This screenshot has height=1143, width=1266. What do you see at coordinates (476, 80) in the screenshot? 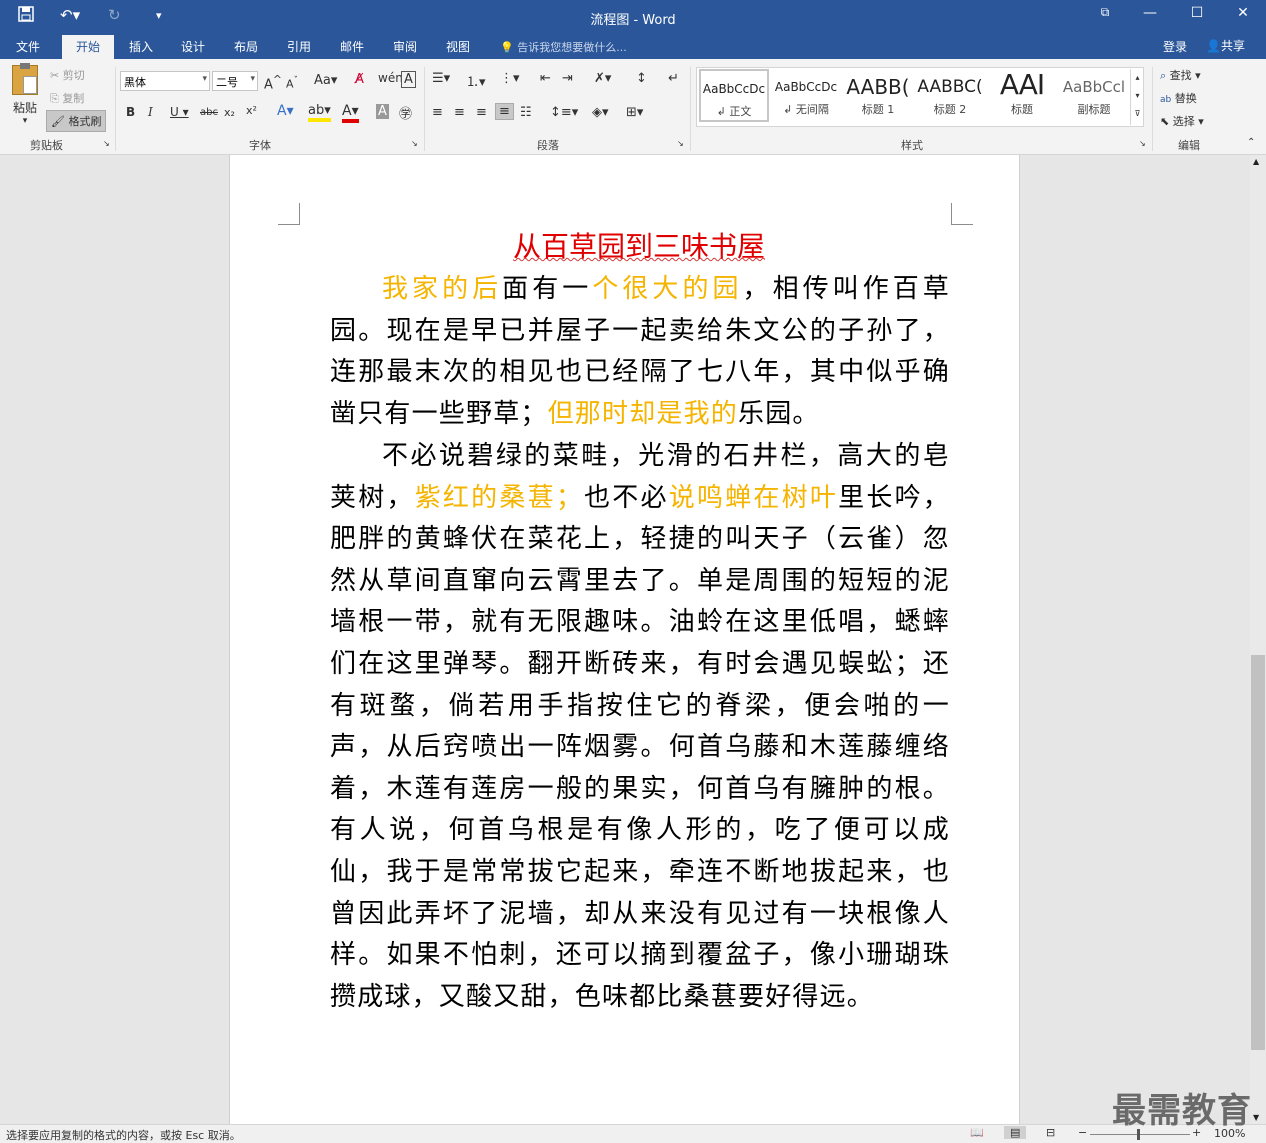
I see `numbering-icon: ⒈▾` at bounding box center [476, 80].